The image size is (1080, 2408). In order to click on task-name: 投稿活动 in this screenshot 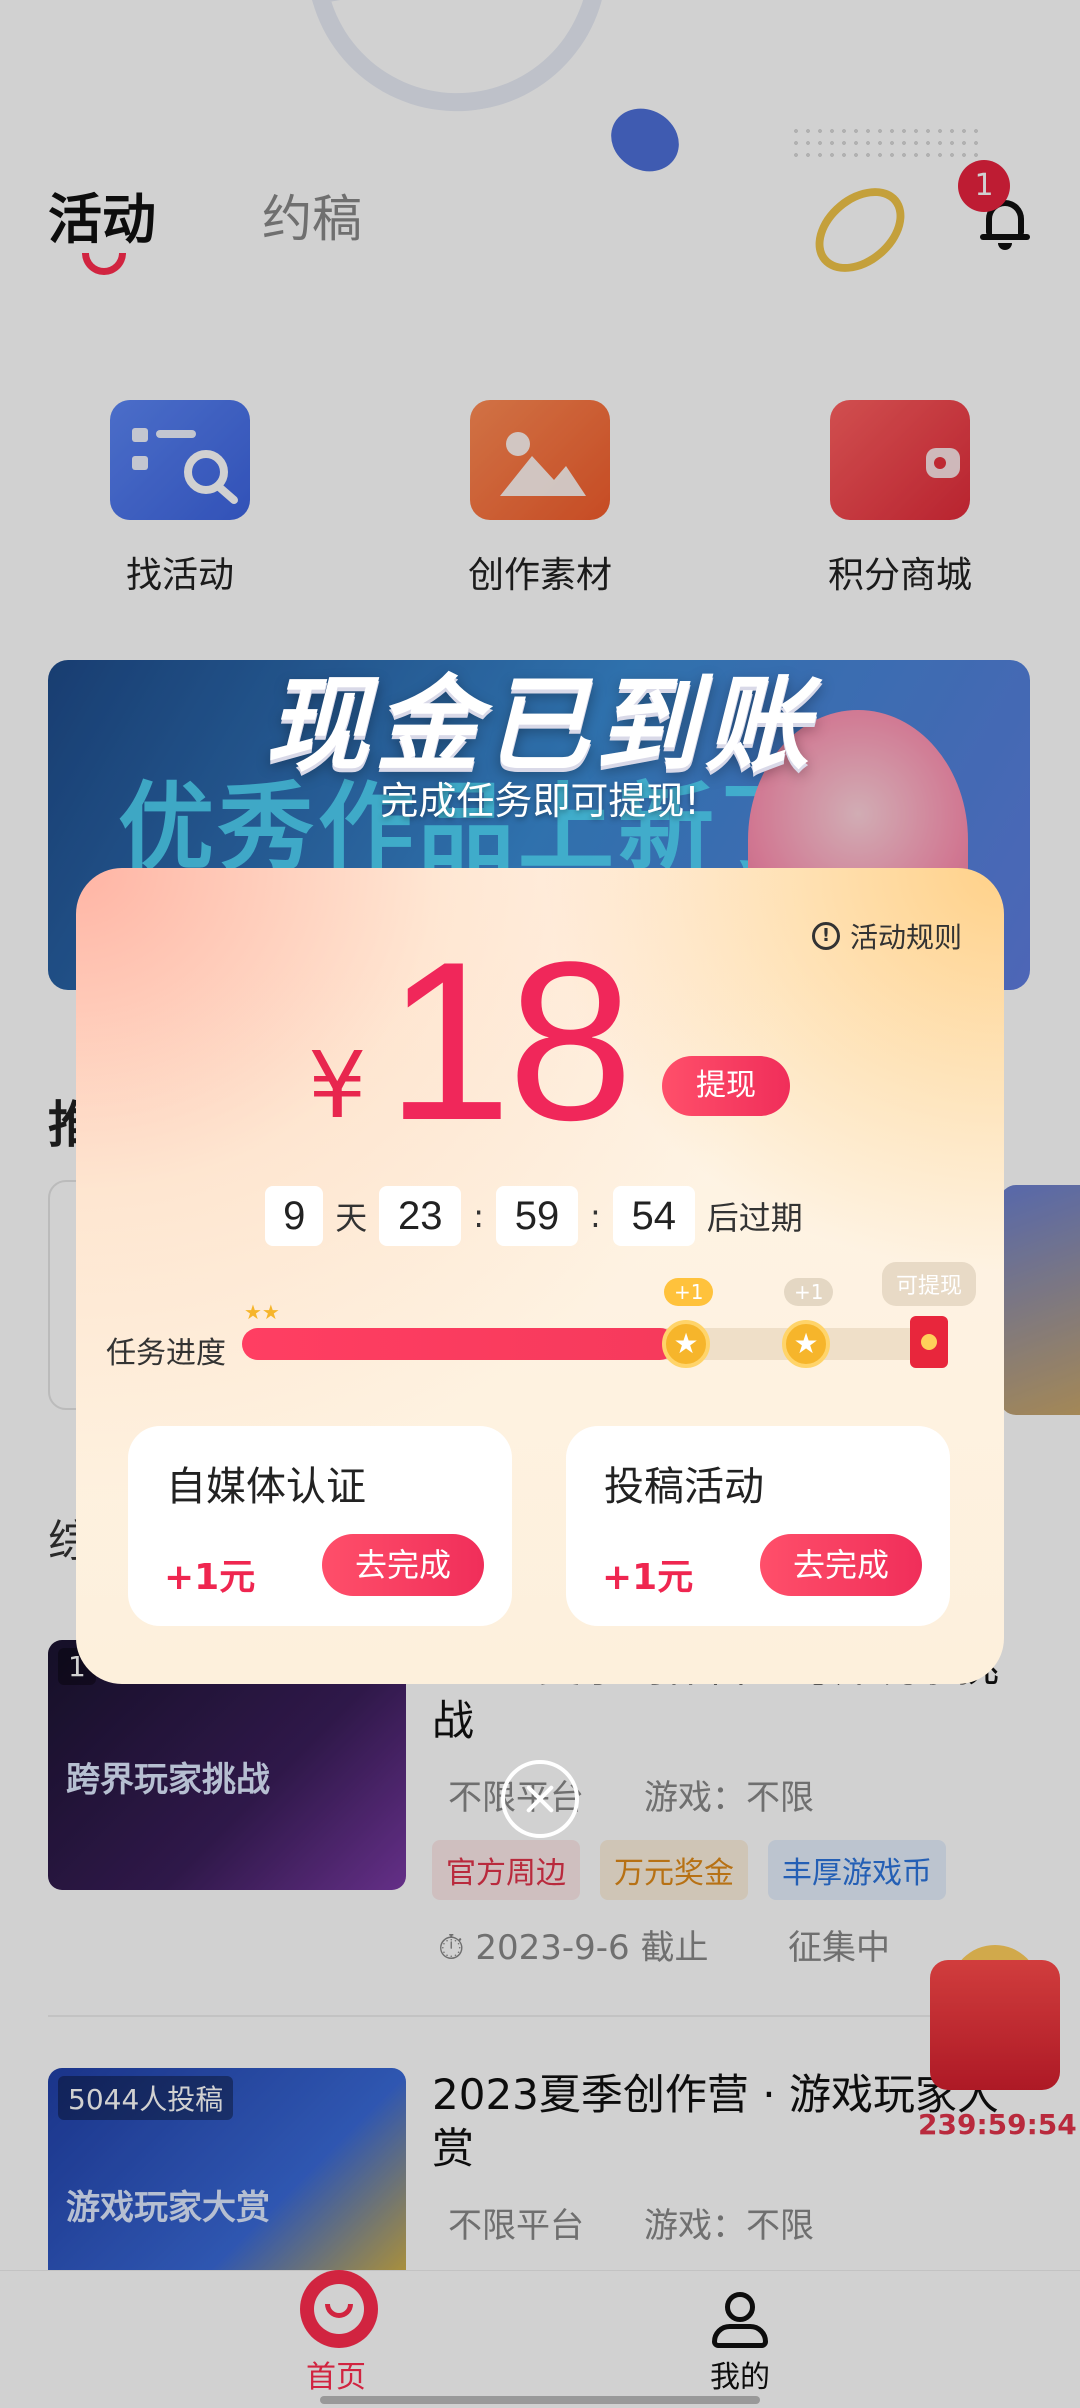, I will do `click(684, 1487)`.